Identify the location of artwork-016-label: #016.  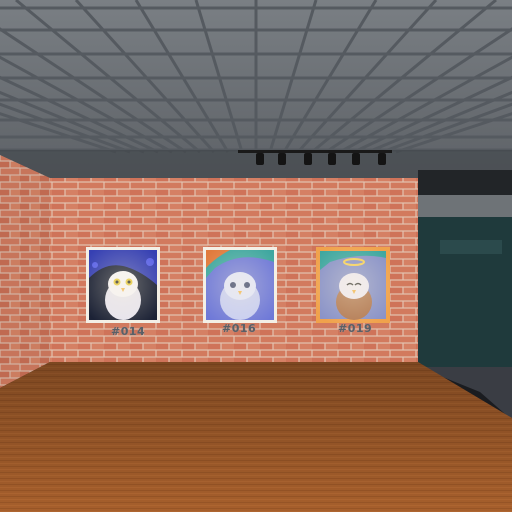
(239, 328).